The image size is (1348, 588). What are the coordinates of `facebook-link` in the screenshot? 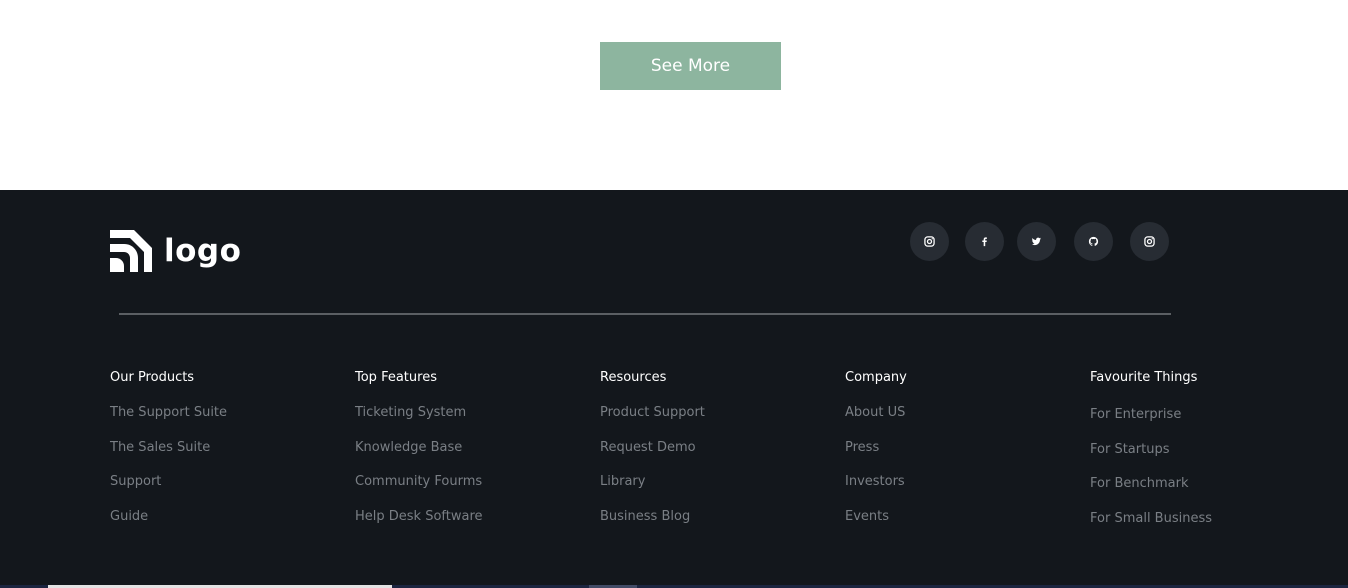 It's located at (984, 241).